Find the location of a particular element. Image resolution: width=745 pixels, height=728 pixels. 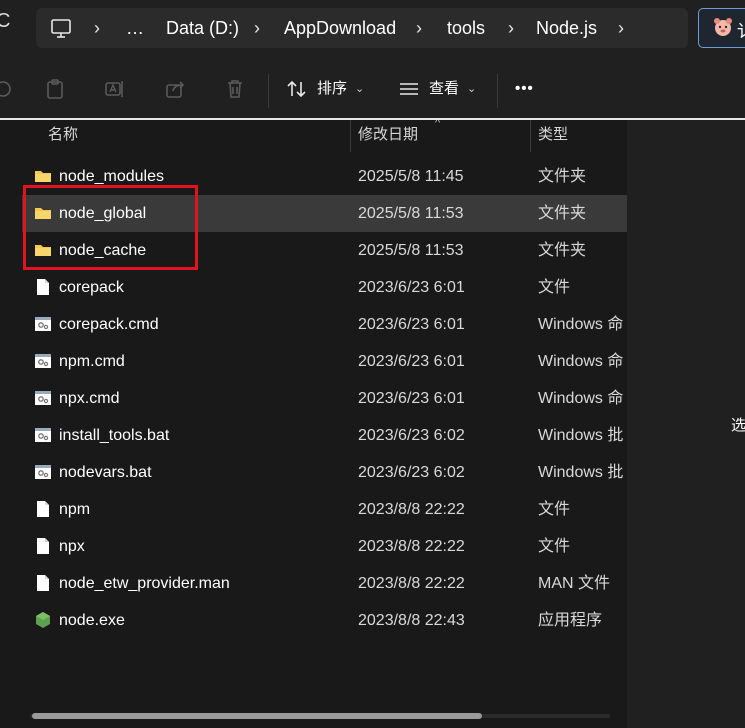

file-row: install_tools.bat 2023/6/23 6:02 Windows 批 is located at coordinates (313, 435).